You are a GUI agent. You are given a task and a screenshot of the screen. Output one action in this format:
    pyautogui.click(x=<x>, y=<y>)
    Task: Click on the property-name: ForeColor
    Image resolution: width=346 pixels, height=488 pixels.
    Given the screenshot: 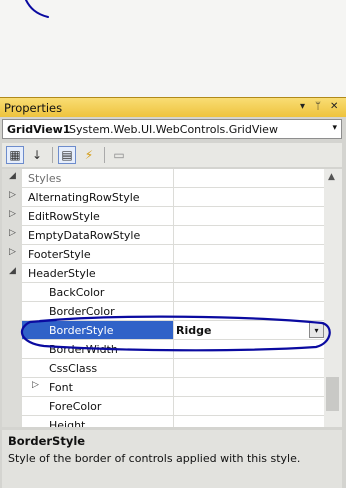 What is the action you would take?
    pyautogui.click(x=75, y=406)
    